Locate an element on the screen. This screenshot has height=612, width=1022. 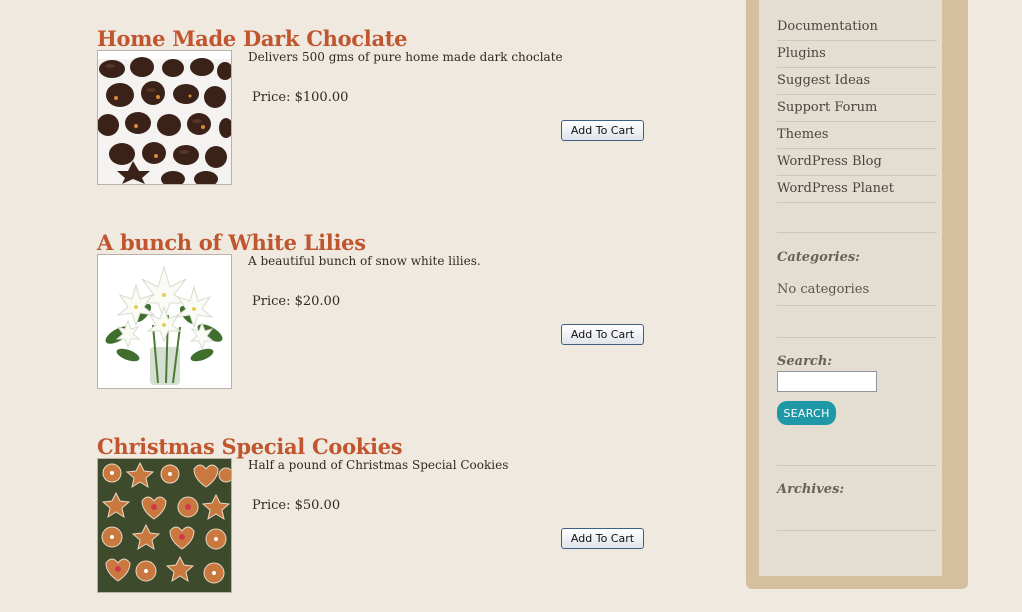
product-title: Home Made Dark Choclate is located at coordinates (252, 38).